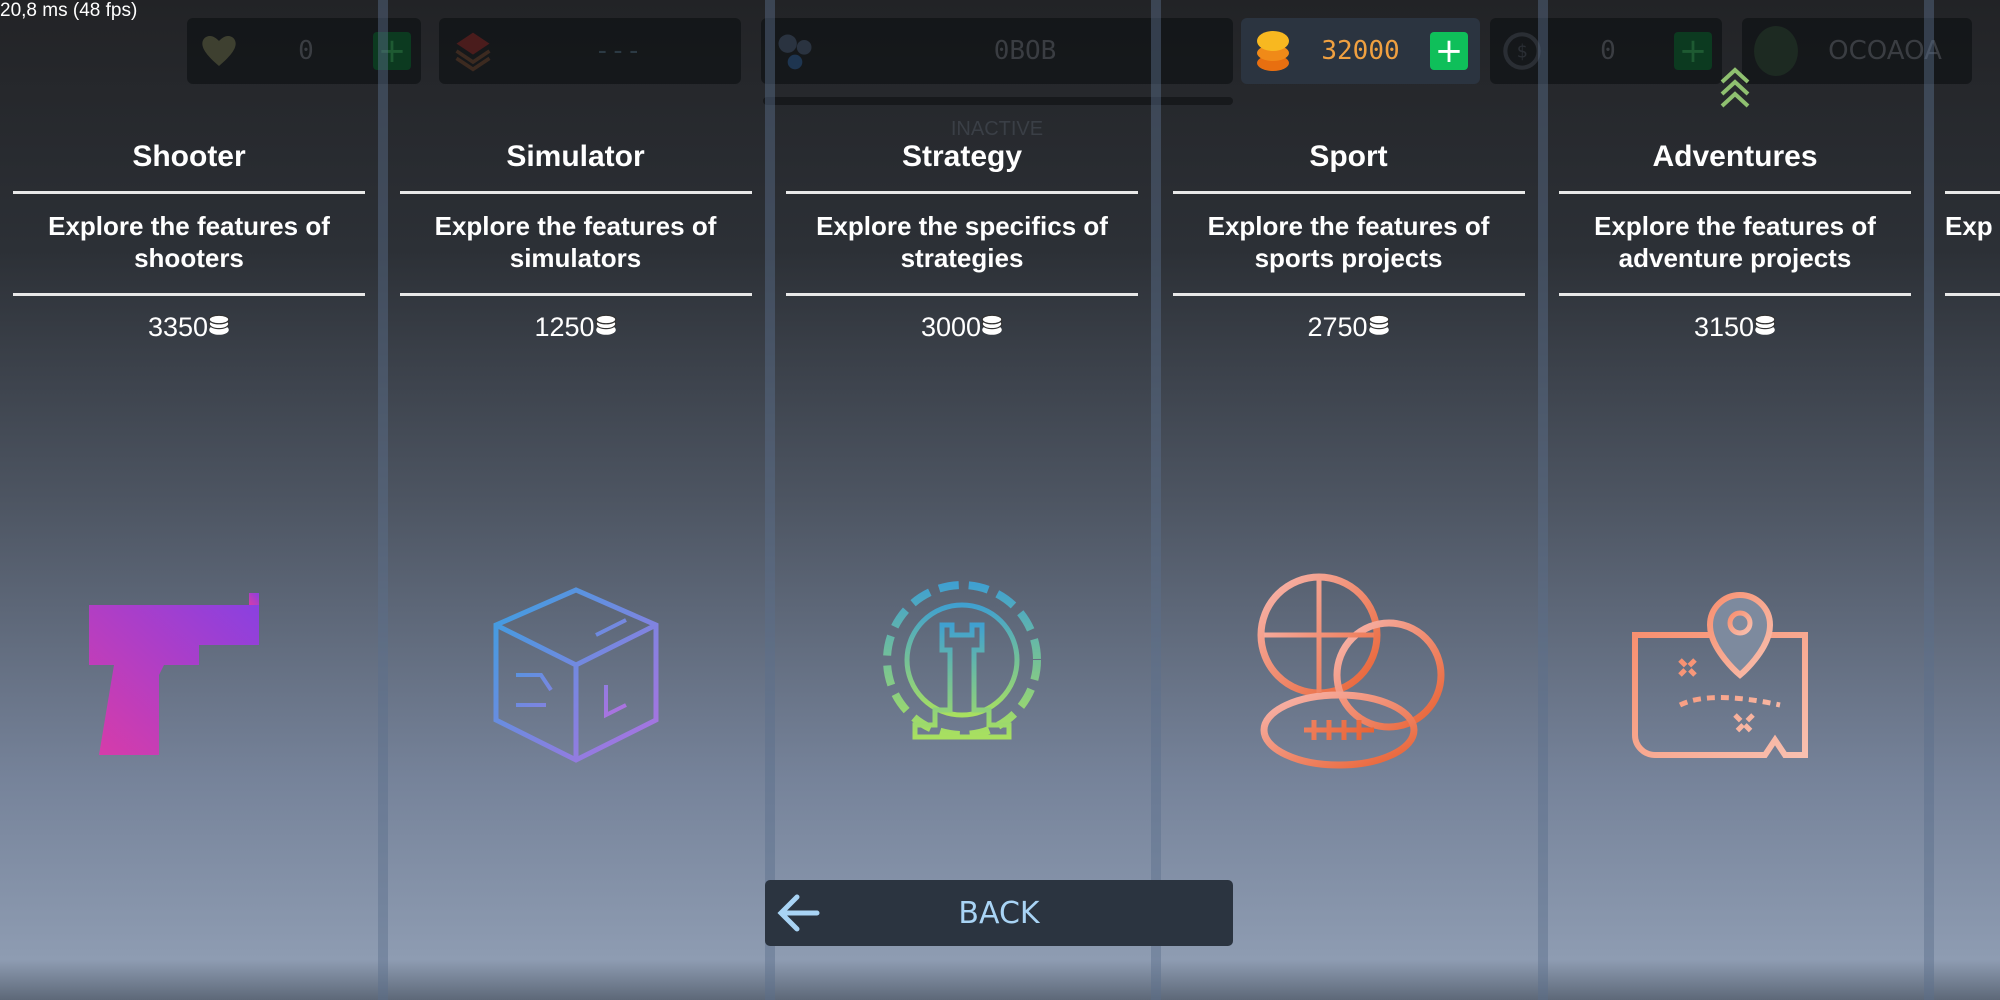 Image resolution: width=2000 pixels, height=1000 pixels. What do you see at coordinates (1735, 327) in the screenshot?
I see `card-price: 3150` at bounding box center [1735, 327].